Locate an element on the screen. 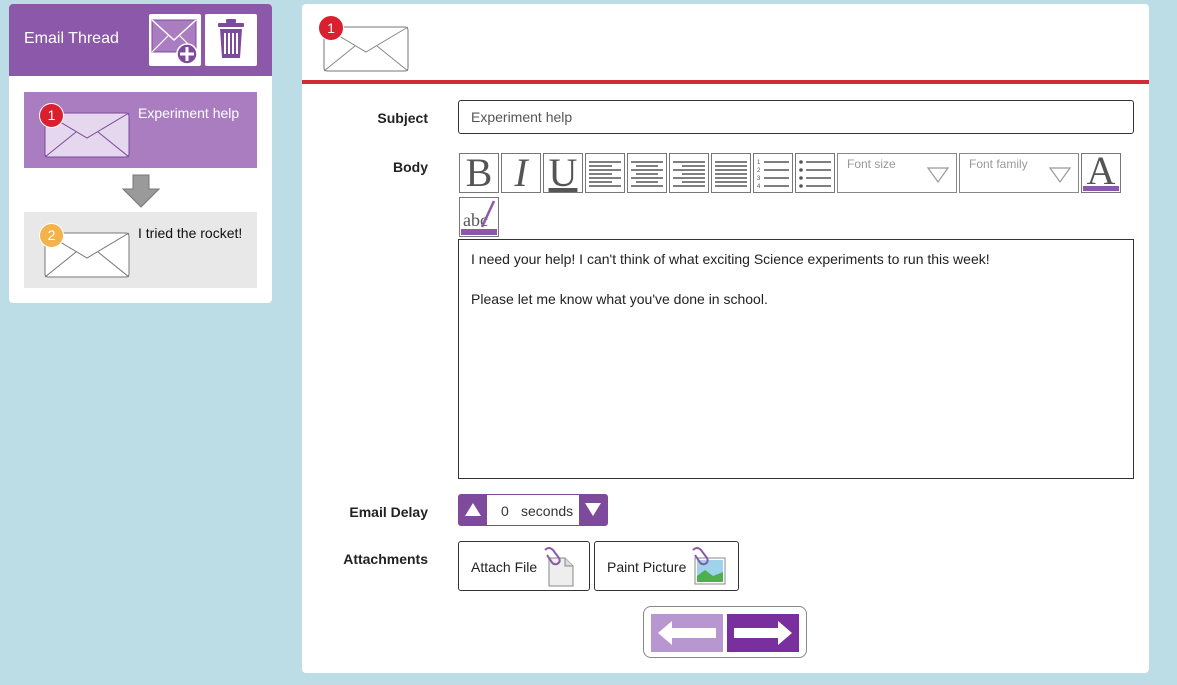  font-color-button: A is located at coordinates (1101, 170).